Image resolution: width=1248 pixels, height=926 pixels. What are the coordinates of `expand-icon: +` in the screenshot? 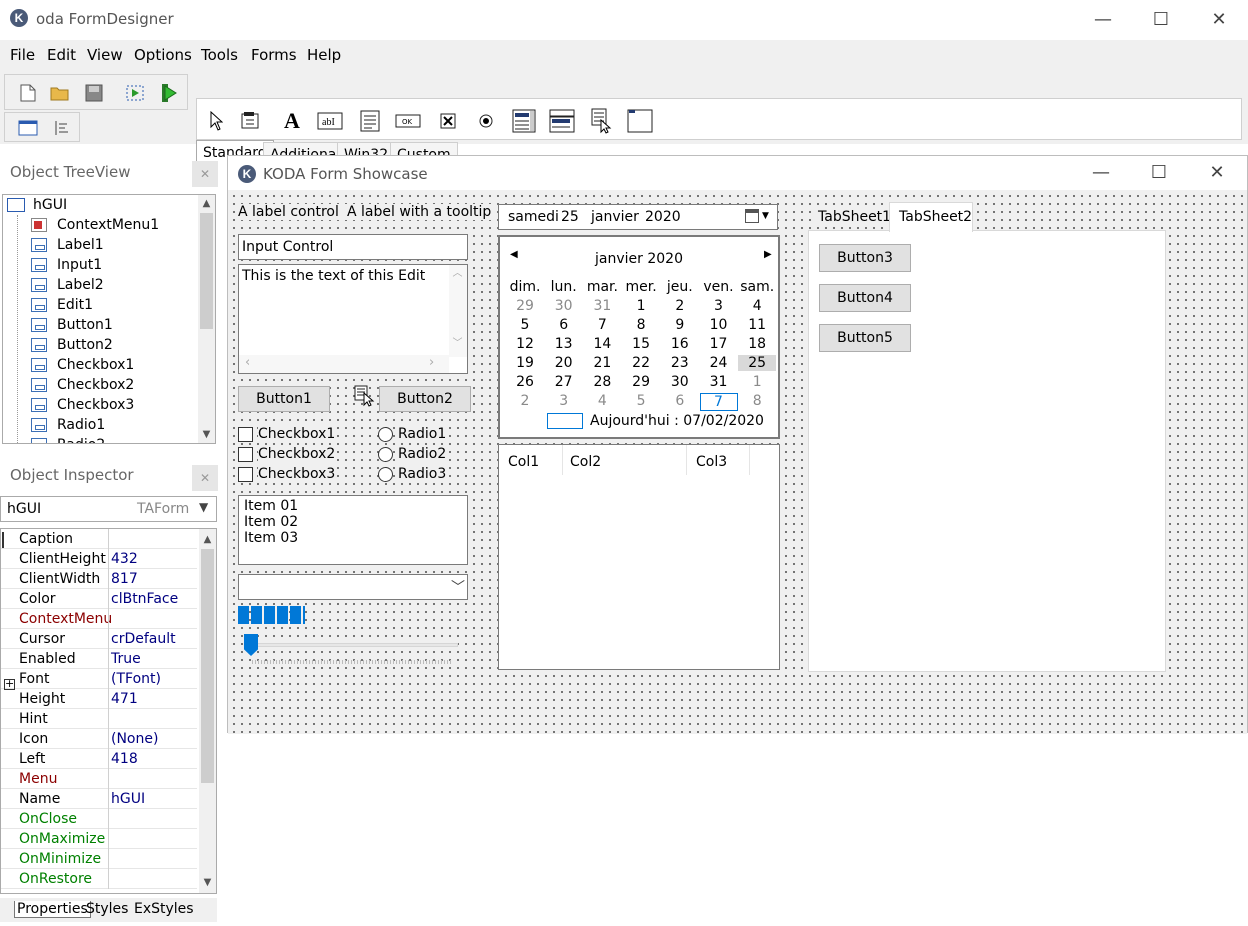 It's located at (9, 684).